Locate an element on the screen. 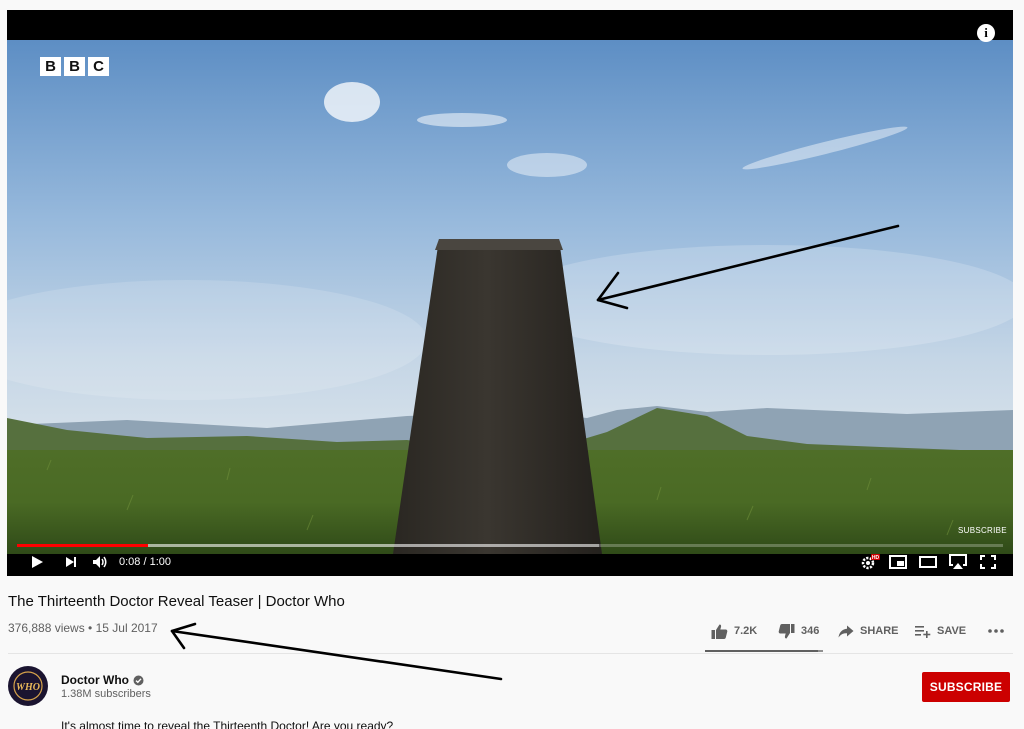 The height and width of the screenshot is (729, 1024). progress-played is located at coordinates (83, 545).